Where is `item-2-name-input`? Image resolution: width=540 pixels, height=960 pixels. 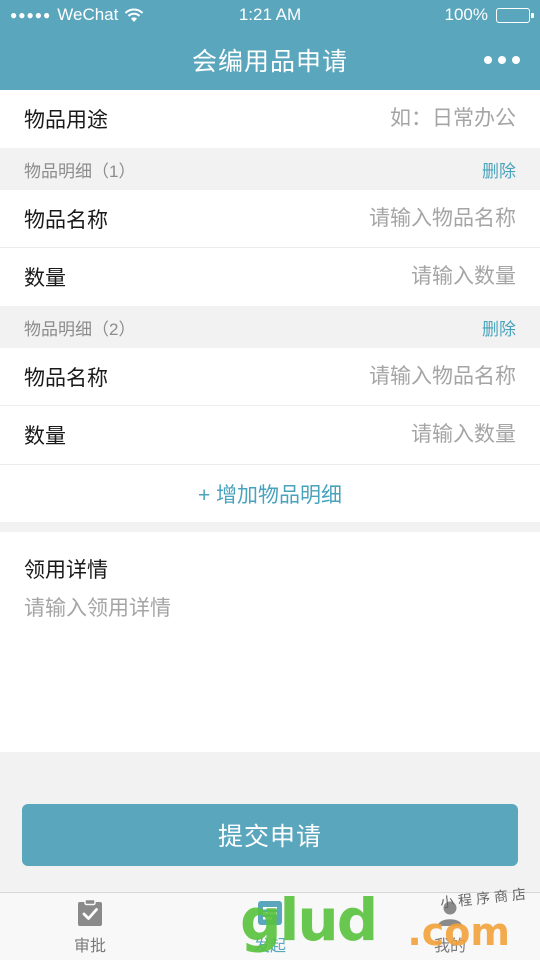 item-2-name-input is located at coordinates (386, 376).